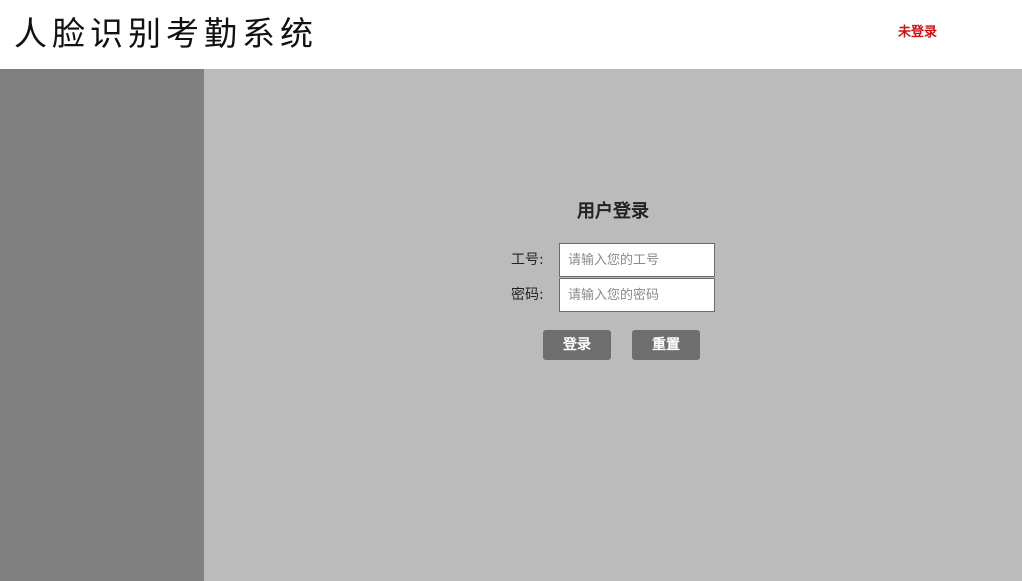  What do you see at coordinates (613, 211) in the screenshot?
I see `login-form-title: 用户登录` at bounding box center [613, 211].